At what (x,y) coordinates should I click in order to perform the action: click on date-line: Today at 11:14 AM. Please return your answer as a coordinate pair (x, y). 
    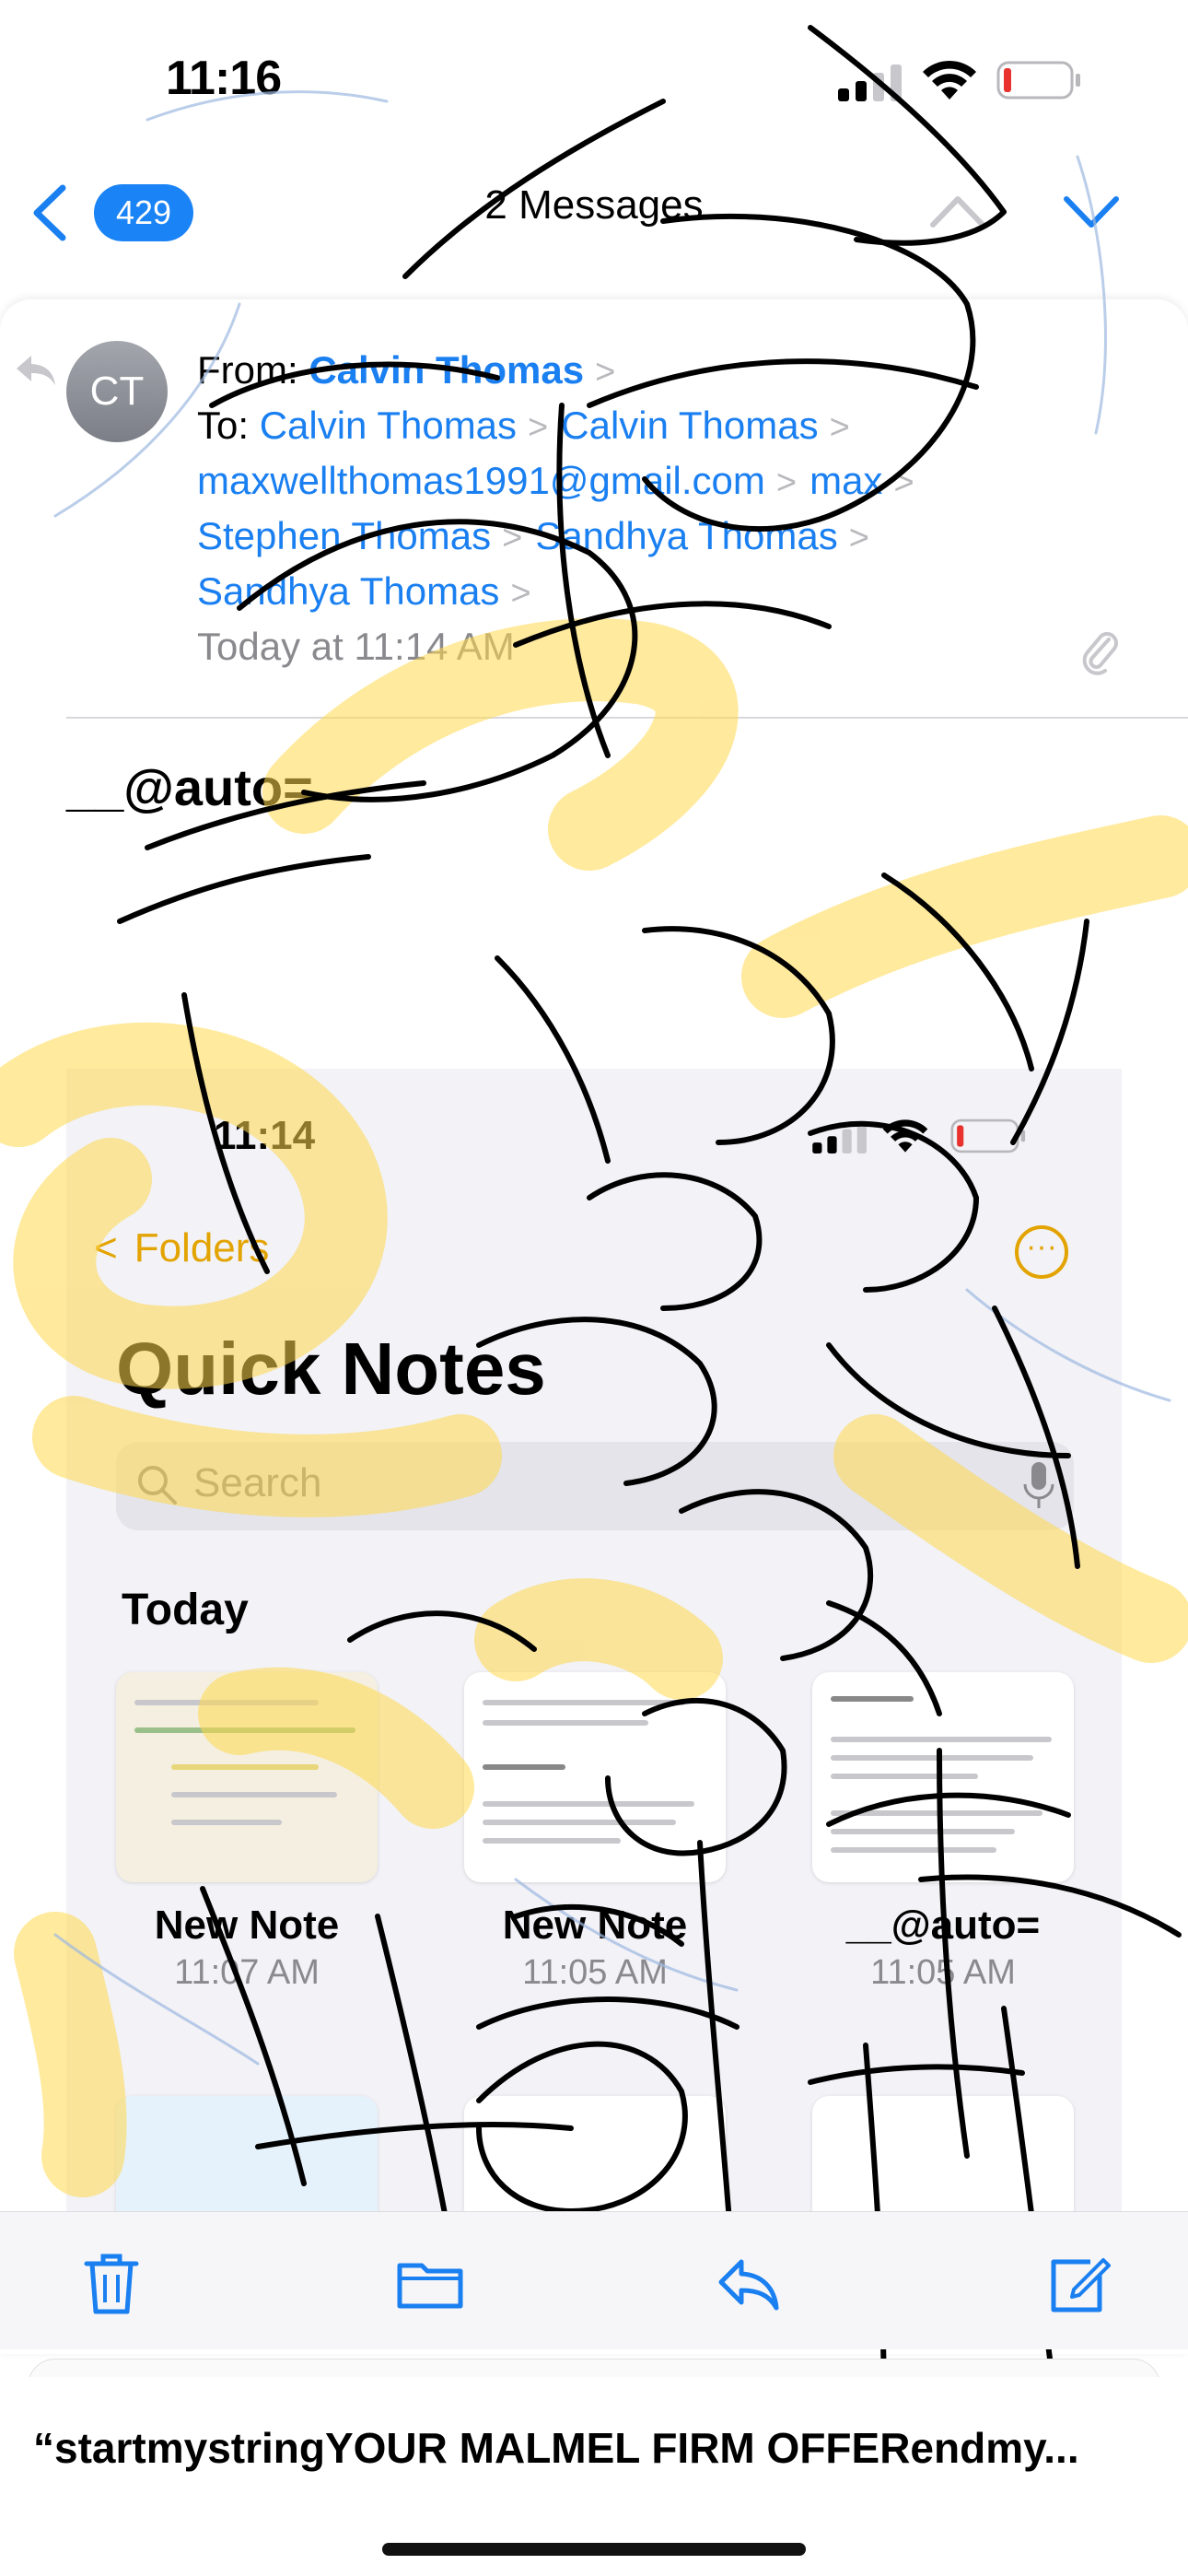
    Looking at the image, I should click on (676, 646).